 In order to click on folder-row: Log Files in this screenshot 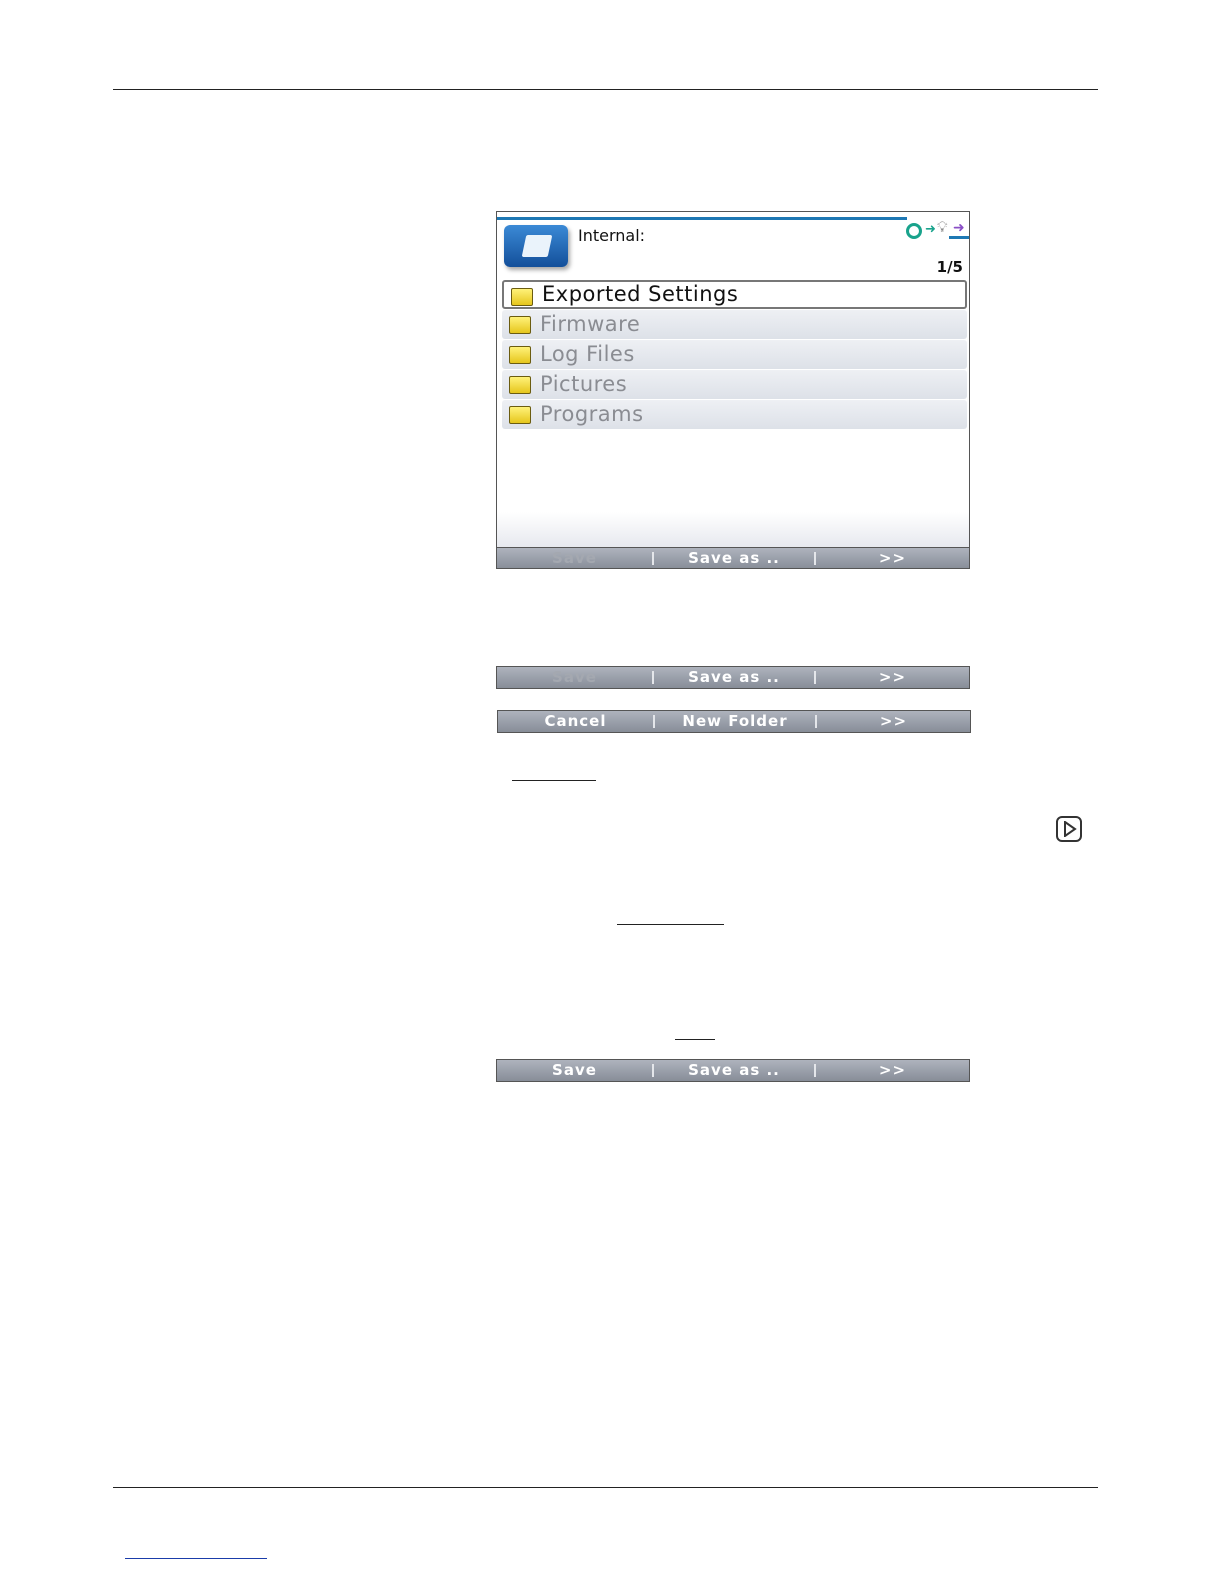, I will do `click(734, 354)`.